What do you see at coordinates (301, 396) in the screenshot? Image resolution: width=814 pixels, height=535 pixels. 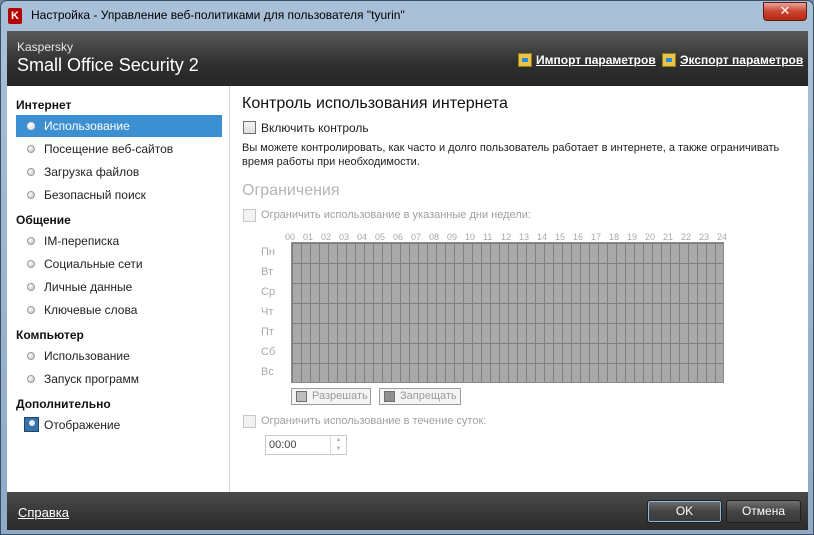 I see `allow-swatch` at bounding box center [301, 396].